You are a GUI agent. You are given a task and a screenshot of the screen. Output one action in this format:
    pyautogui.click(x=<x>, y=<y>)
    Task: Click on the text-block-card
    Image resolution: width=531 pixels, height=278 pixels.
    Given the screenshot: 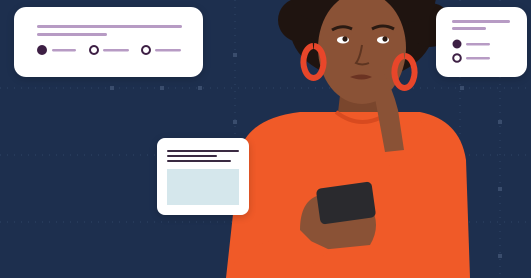 What is the action you would take?
    pyautogui.click(x=203, y=176)
    